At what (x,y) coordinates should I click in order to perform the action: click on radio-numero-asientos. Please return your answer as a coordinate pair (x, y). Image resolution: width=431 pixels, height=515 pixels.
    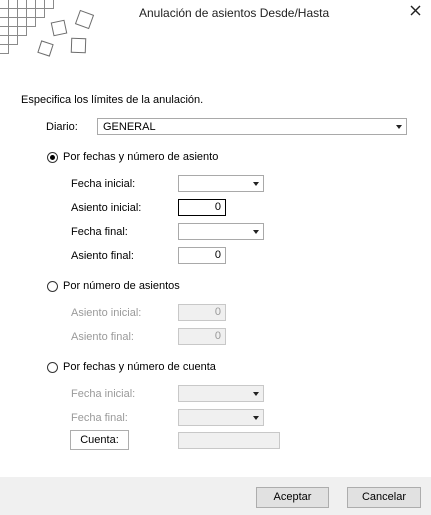
    Looking at the image, I should click on (52, 286).